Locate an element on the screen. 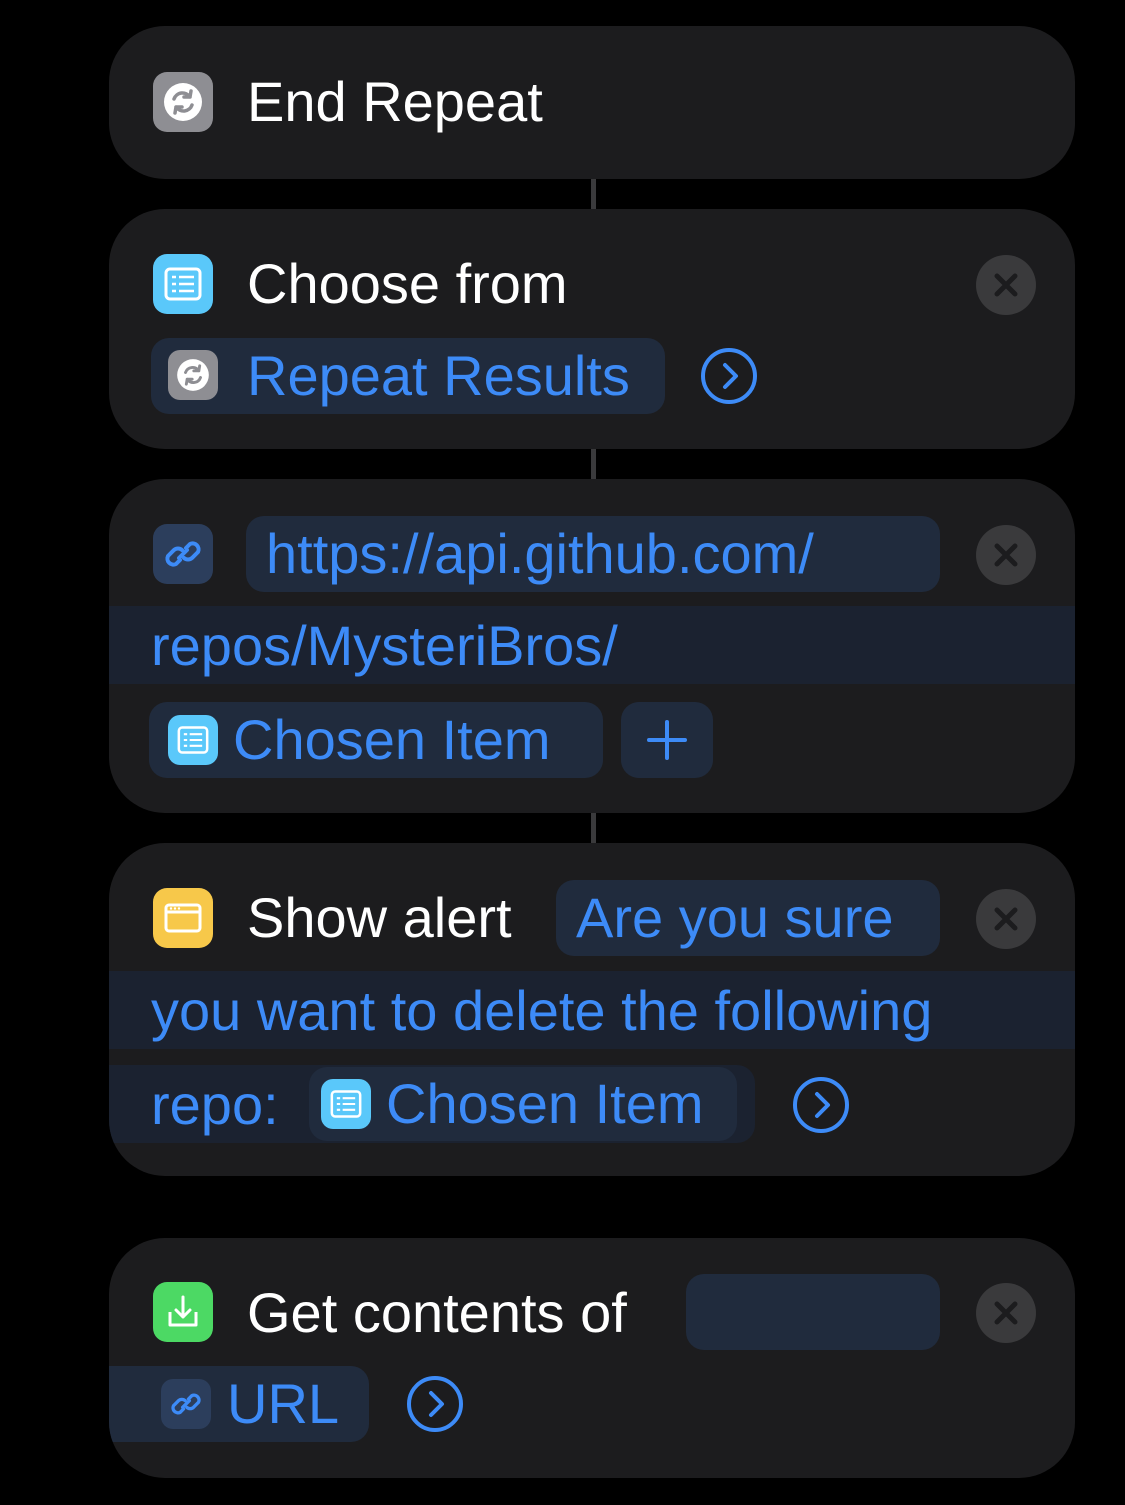 This screenshot has width=1125, height=1505. url-input-field is located at coordinates (813, 1312).